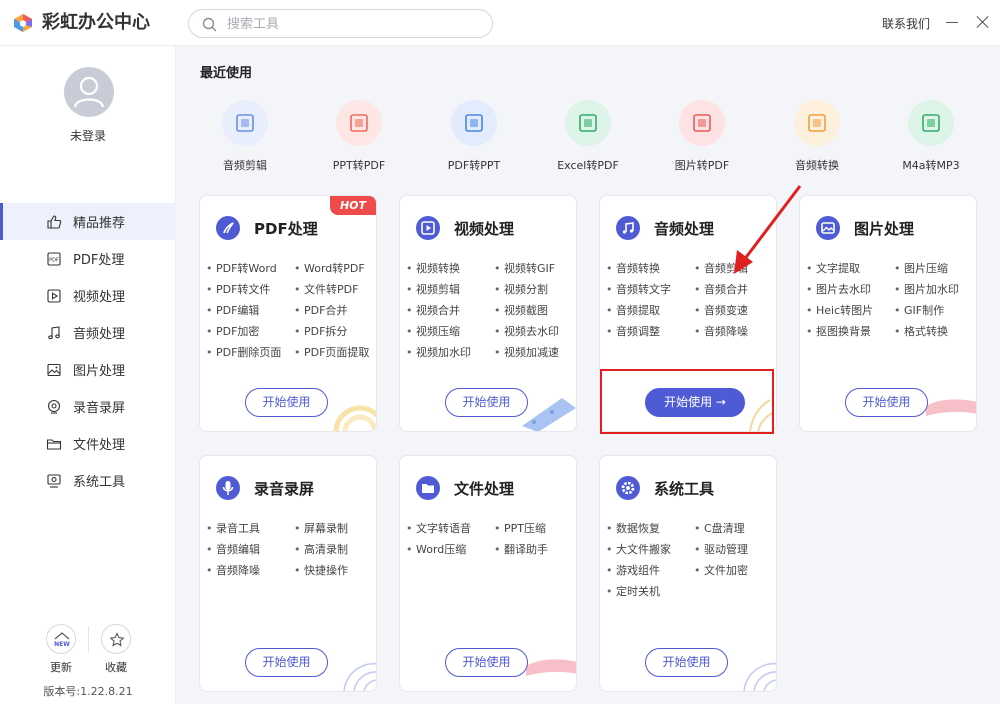 This screenshot has height=704, width=1000. I want to click on music-icon, so click(628, 228).